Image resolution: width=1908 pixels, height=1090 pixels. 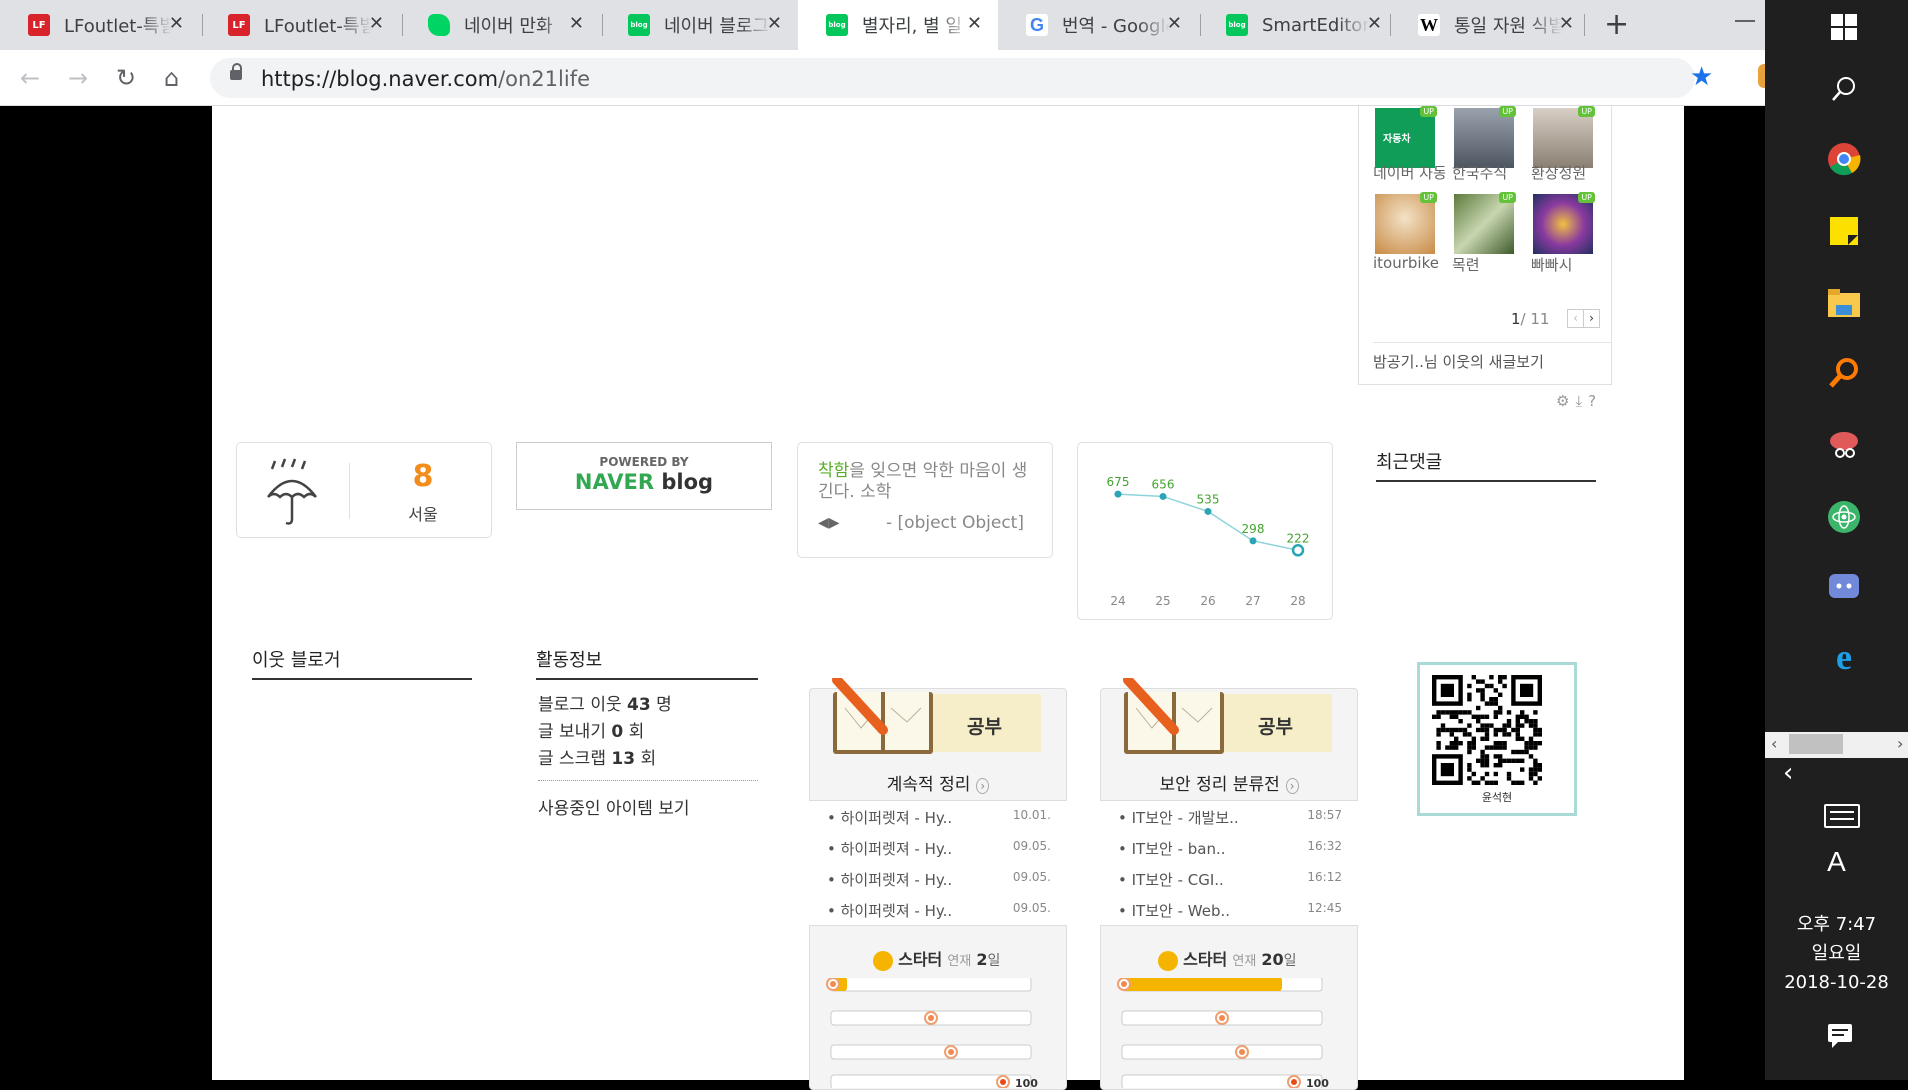 What do you see at coordinates (30, 78) in the screenshot?
I see `back-icon: ←` at bounding box center [30, 78].